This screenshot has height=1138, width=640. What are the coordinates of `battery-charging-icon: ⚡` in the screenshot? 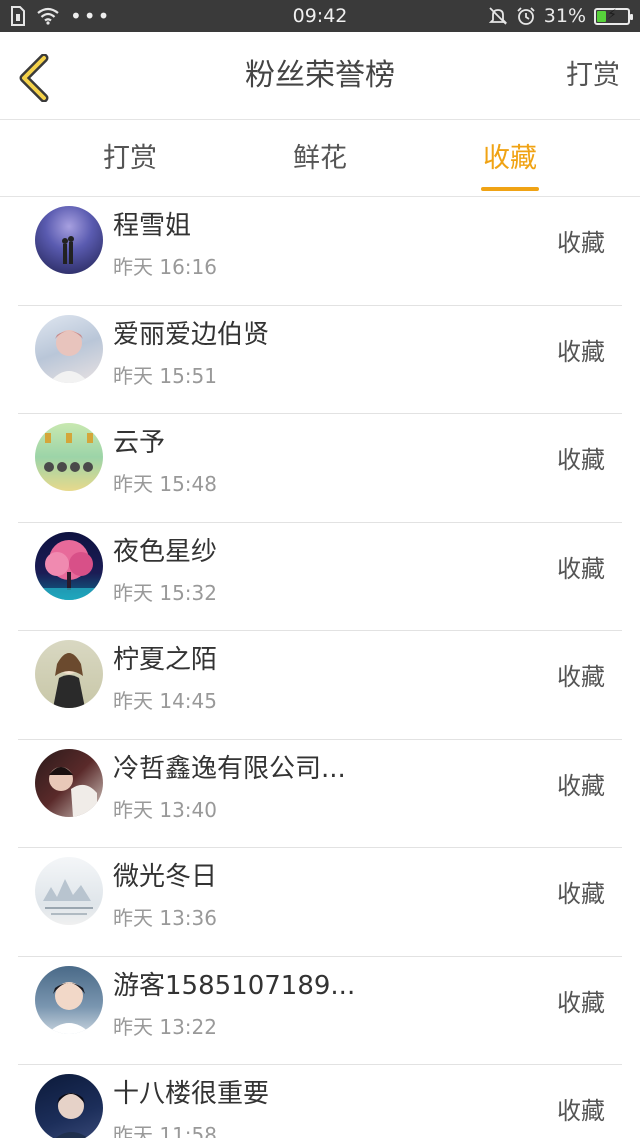 It's located at (613, 15).